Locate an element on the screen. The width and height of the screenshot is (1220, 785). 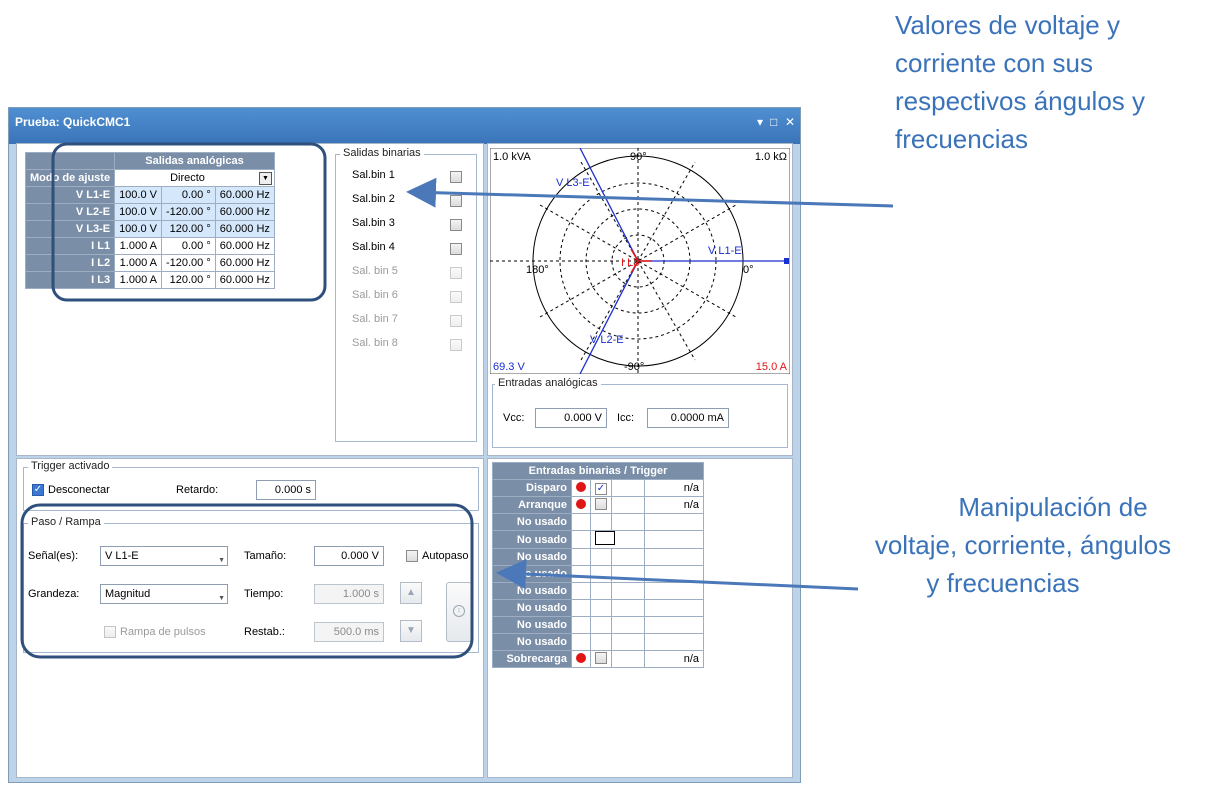
highlight-analog-table is located at coordinates (189, 222).